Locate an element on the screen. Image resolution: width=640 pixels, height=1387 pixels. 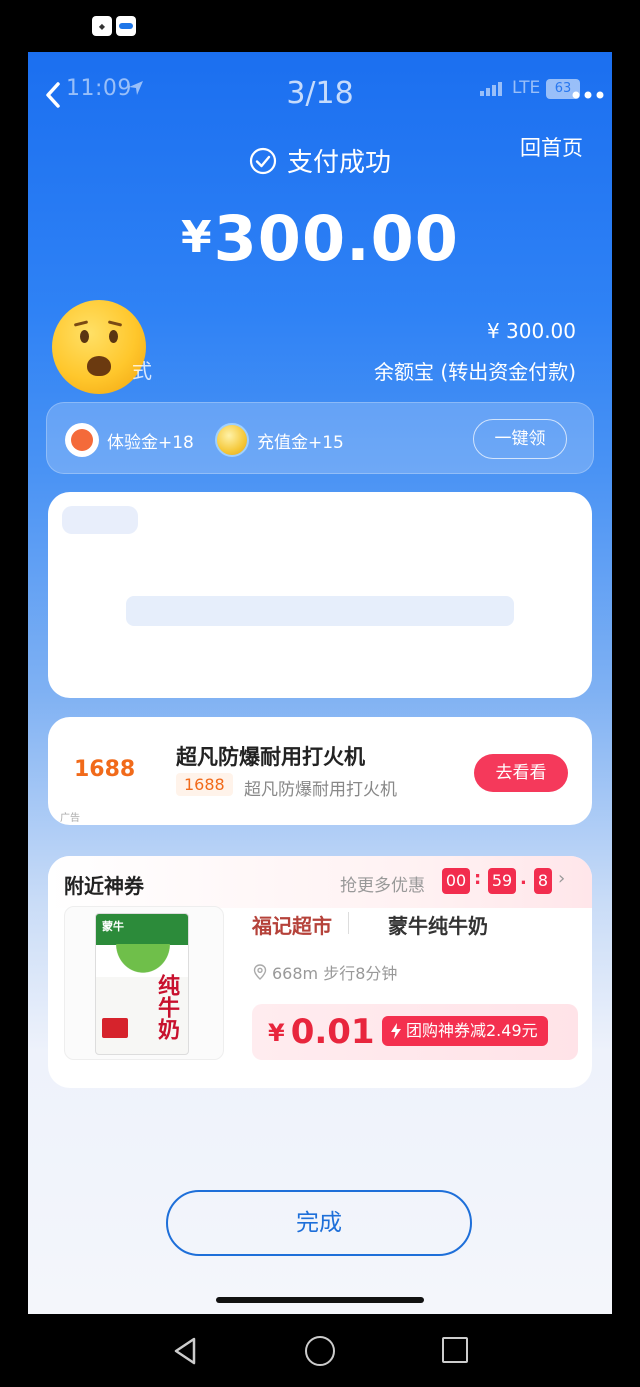
coupon-title: 附近神券 is located at coordinates (104, 886).